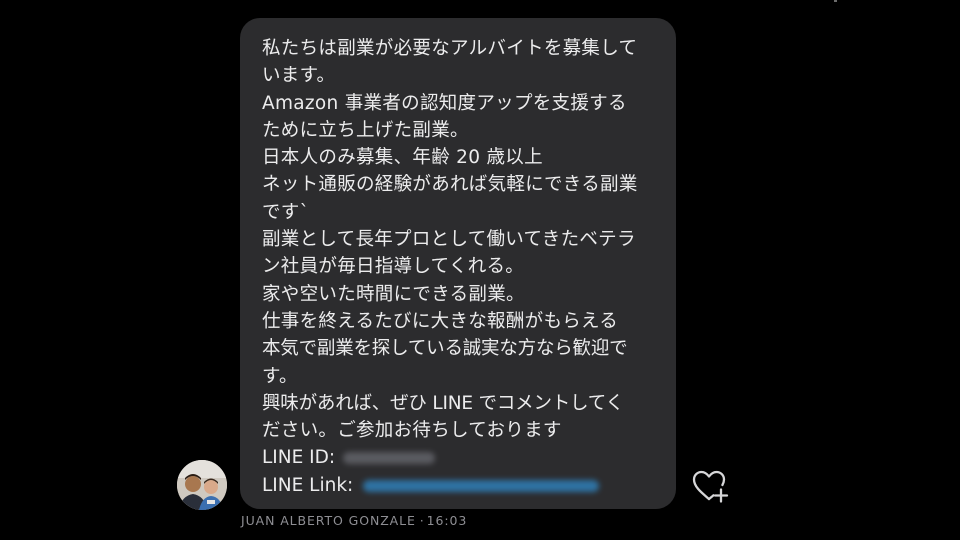 The image size is (960, 540). I want to click on profile-photo-icon, so click(202, 485).